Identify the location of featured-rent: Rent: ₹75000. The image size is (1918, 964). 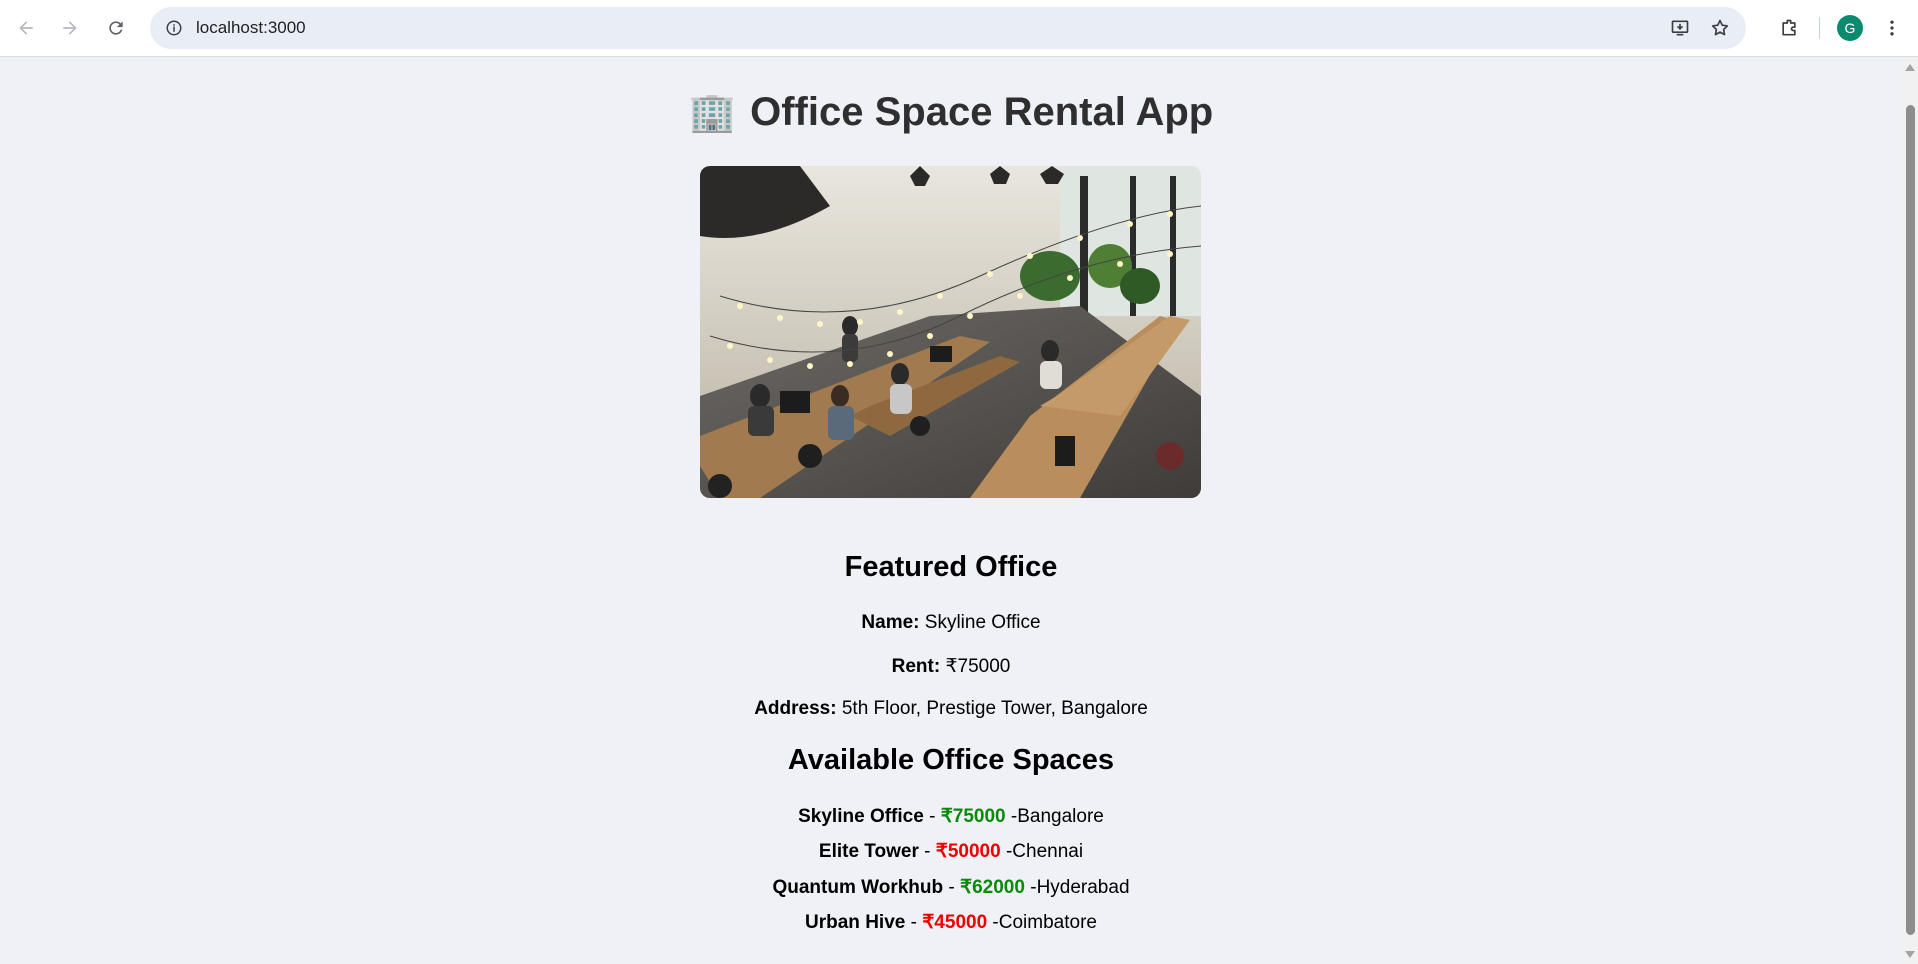
(951, 666).